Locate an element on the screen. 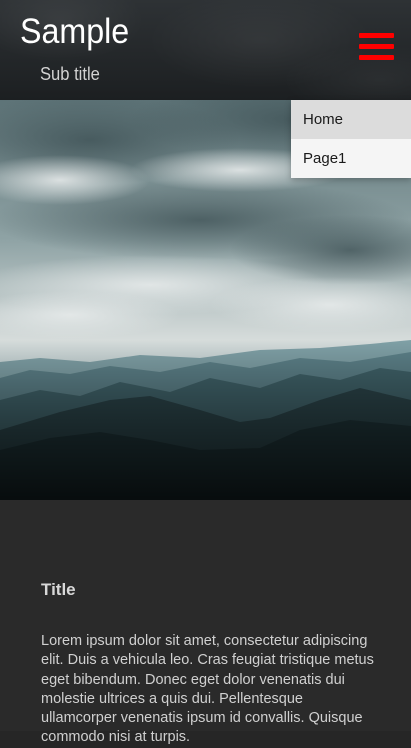 This screenshot has width=411, height=748. hamburger-menu-icon is located at coordinates (376, 47).